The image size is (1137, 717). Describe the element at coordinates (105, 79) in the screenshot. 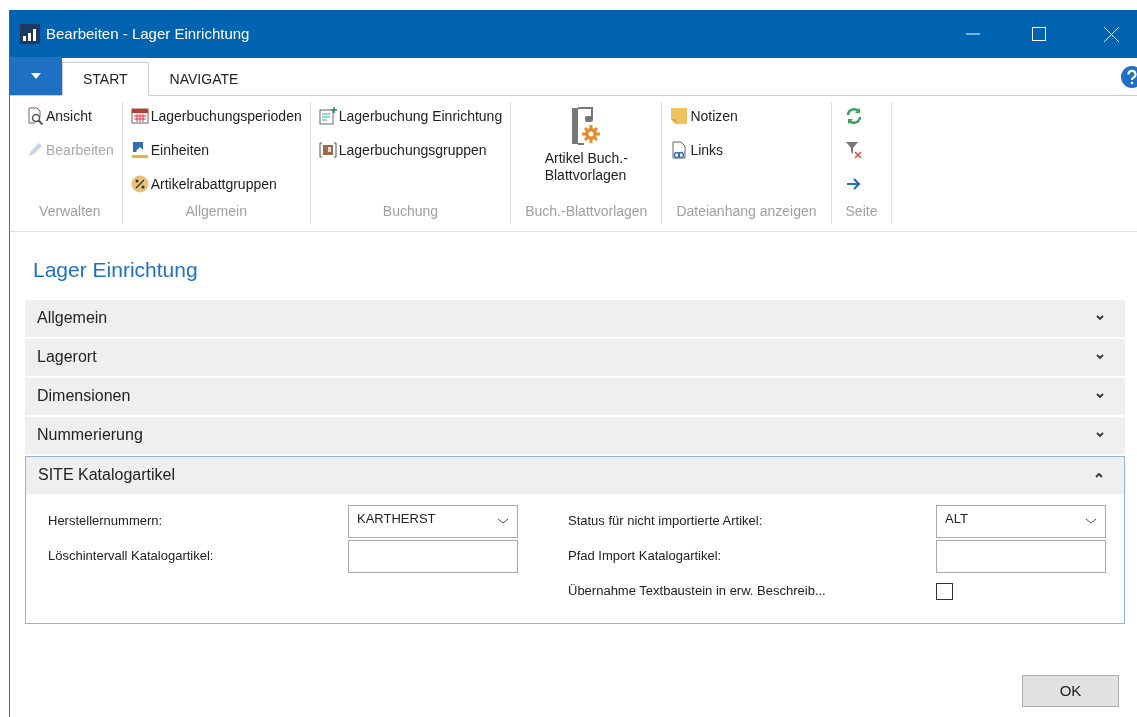

I see `ribbon-tab: START` at that location.